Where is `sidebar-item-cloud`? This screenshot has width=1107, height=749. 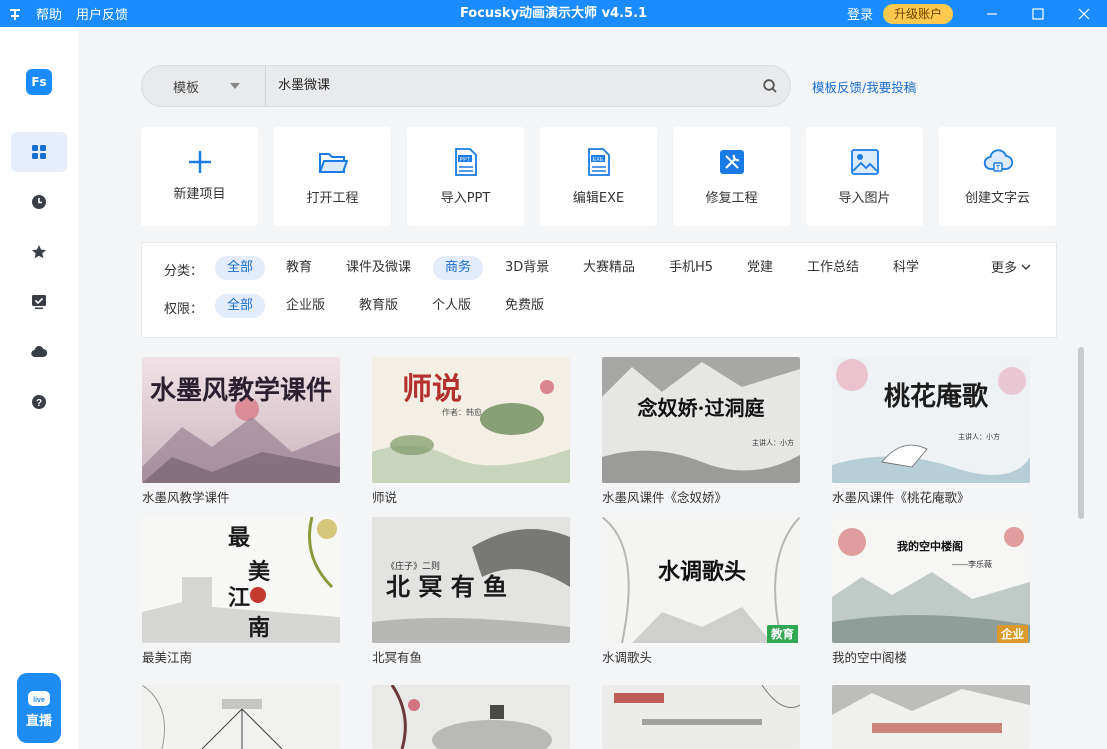
sidebar-item-cloud is located at coordinates (39, 352).